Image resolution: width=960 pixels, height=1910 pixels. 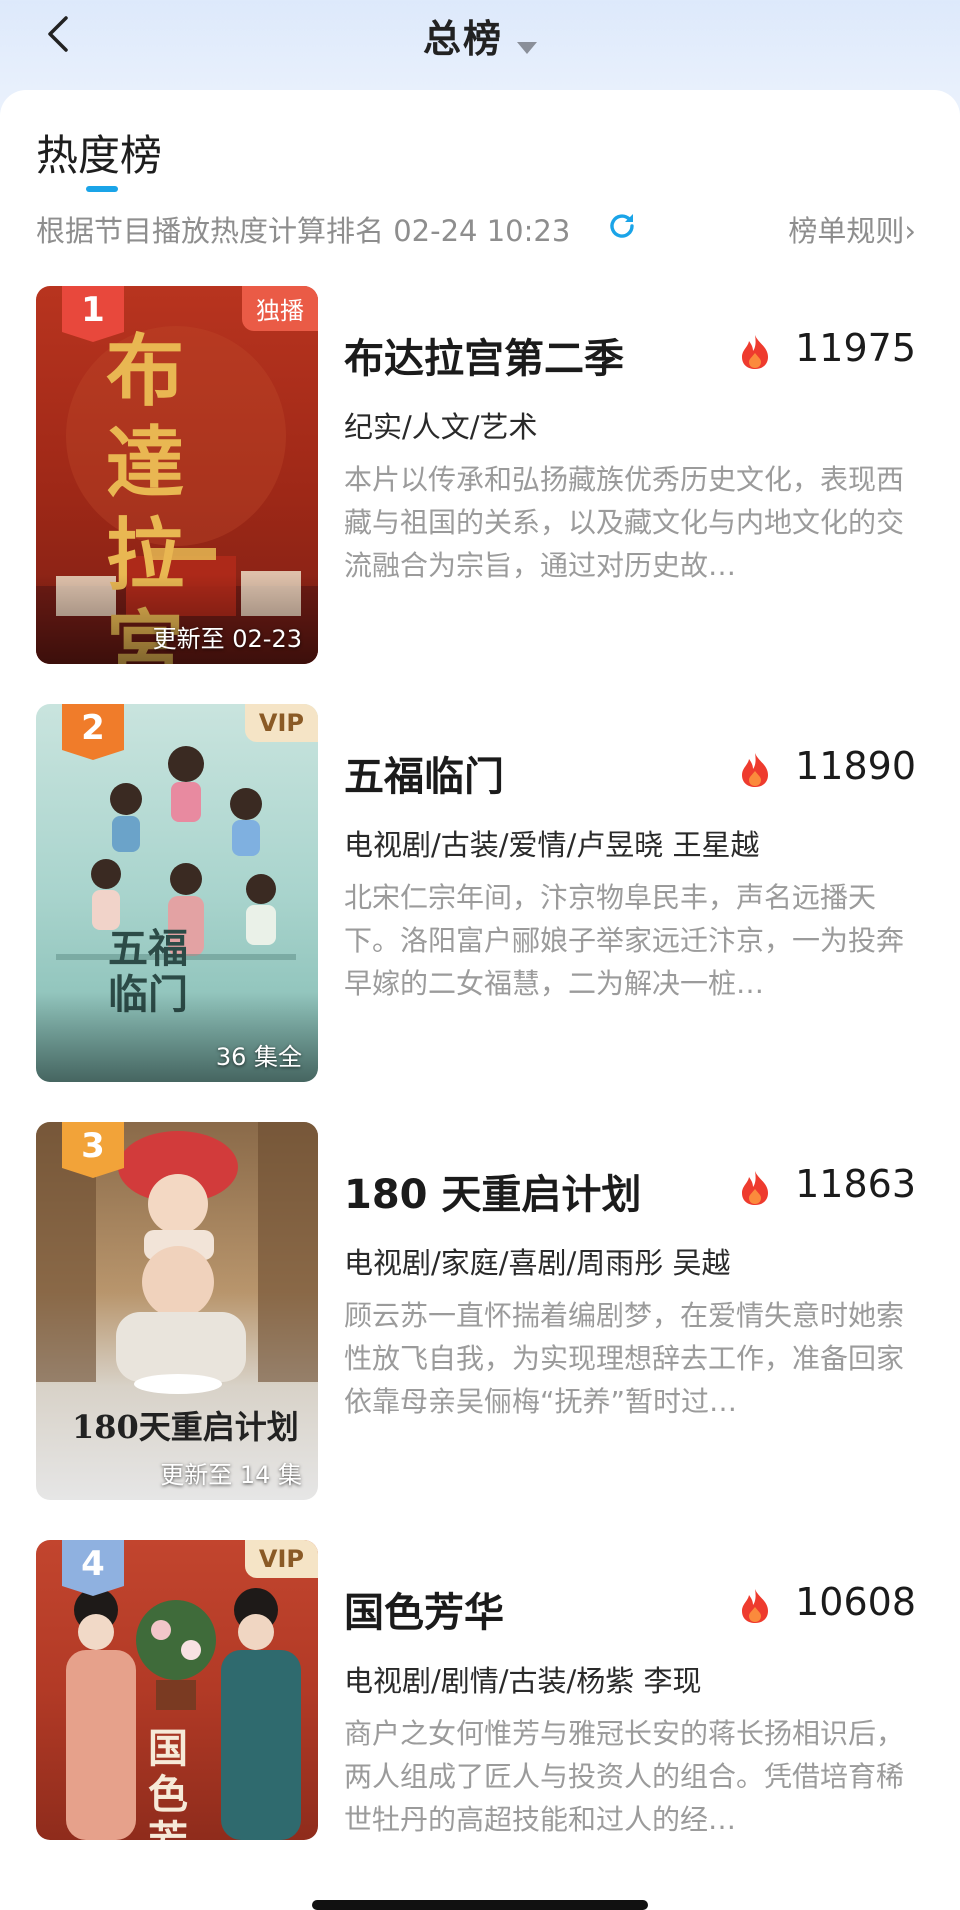 I want to click on item-genres: 电视剧/家庭/喜剧/周雨彤 吴越, so click(x=537, y=1263).